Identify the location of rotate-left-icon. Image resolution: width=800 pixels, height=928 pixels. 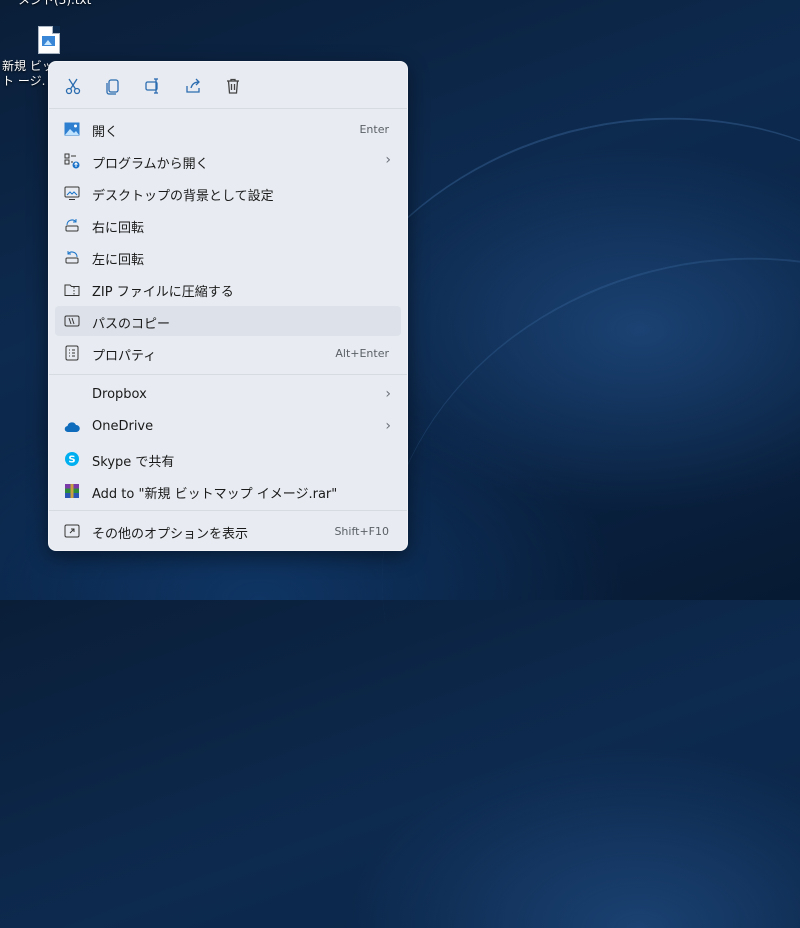
(72, 257).